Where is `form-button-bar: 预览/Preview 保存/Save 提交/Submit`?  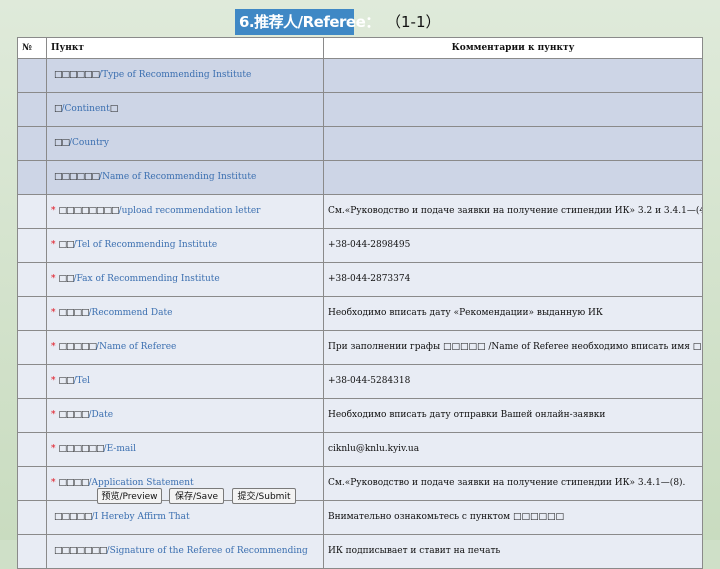 form-button-bar: 预览/Preview 保存/Save 提交/Submit is located at coordinates (196, 496).